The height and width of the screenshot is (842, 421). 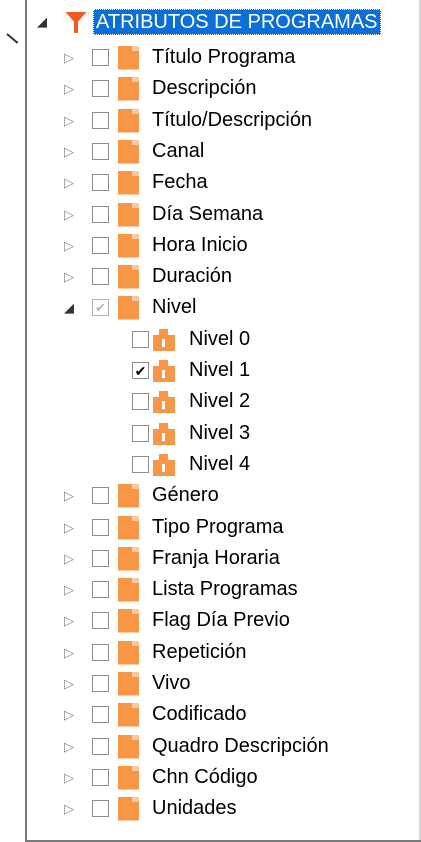 What do you see at coordinates (135, 182) in the screenshot?
I see `tree-item-fecha: ▷ Fecha` at bounding box center [135, 182].